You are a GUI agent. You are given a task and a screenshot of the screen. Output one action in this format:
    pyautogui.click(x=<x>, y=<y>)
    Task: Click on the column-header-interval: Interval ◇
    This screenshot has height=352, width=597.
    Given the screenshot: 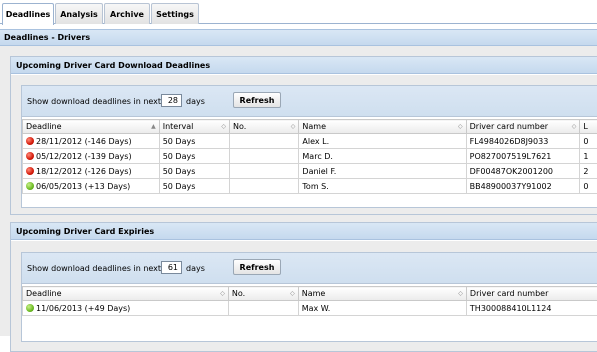 What is the action you would take?
    pyautogui.click(x=194, y=127)
    